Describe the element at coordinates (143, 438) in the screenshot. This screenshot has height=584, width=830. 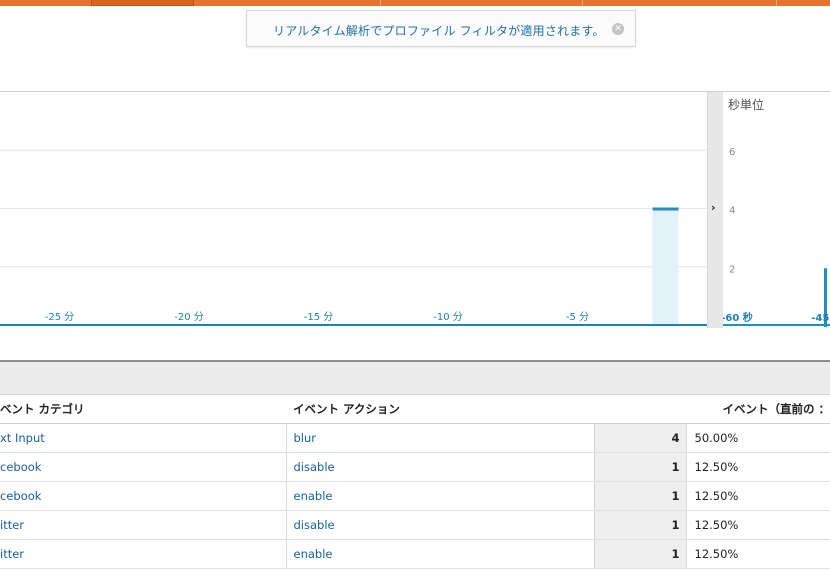
I see `event-category-link: xt Input` at that location.